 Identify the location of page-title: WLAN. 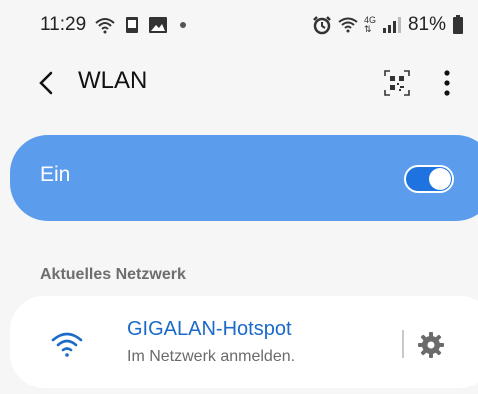
(113, 80).